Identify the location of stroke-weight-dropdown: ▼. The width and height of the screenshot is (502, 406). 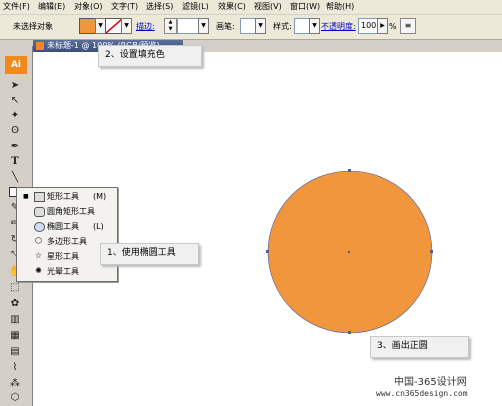
(203, 26).